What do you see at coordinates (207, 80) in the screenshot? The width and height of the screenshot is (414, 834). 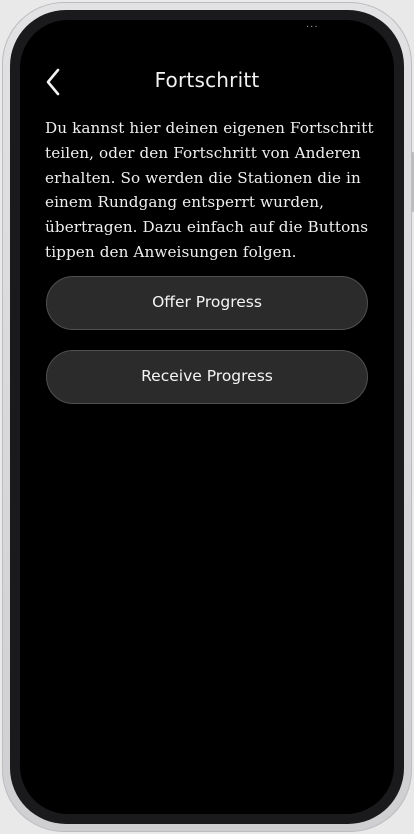 I see `page-title: Fortschritt` at bounding box center [207, 80].